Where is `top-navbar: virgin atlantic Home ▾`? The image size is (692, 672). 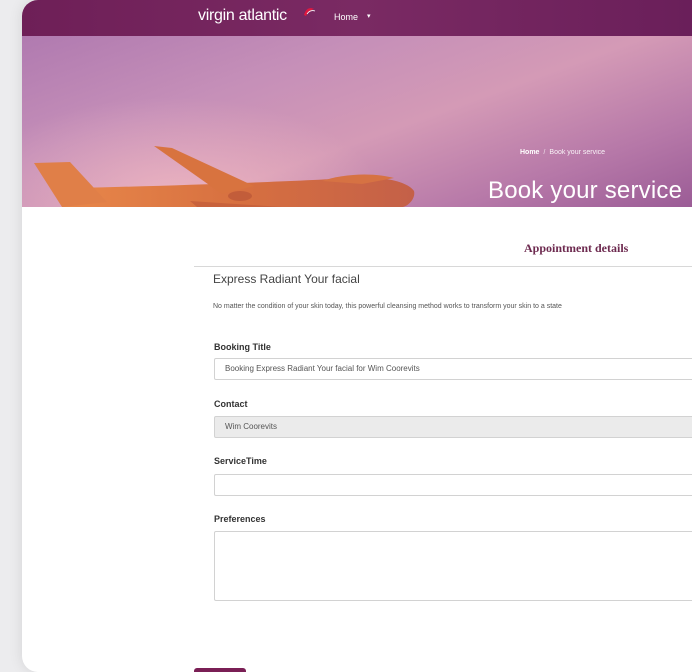
top-navbar: virgin atlantic Home ▾ is located at coordinates (357, 18).